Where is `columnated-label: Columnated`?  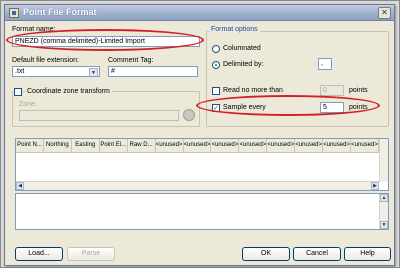 columnated-label: Columnated is located at coordinates (242, 48).